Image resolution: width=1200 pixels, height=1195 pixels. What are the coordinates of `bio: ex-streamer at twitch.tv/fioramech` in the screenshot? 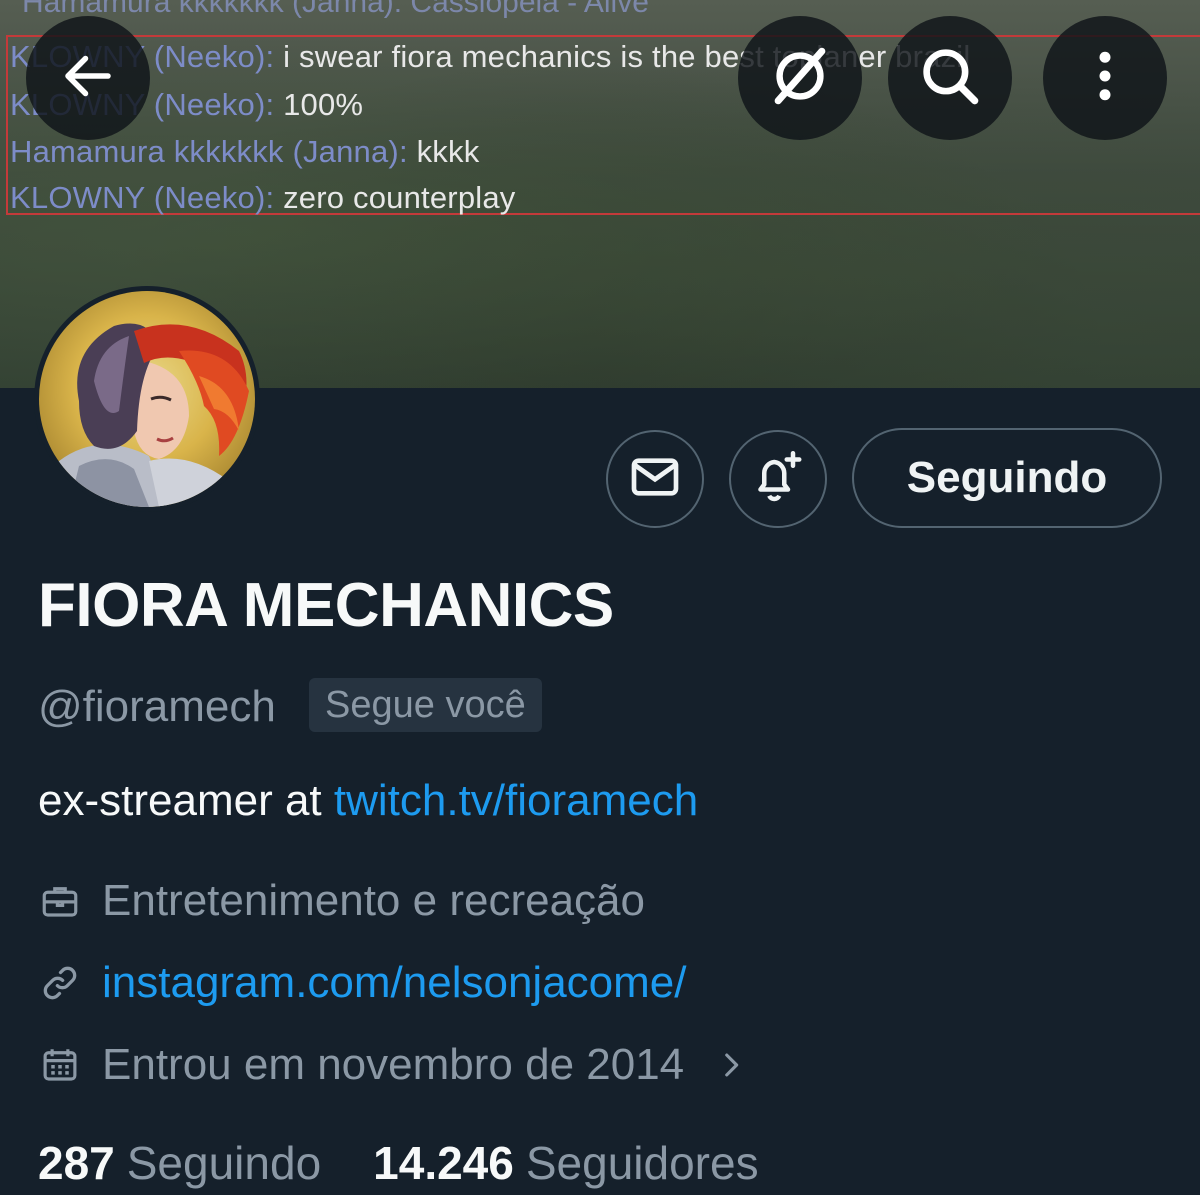 It's located at (368, 801).